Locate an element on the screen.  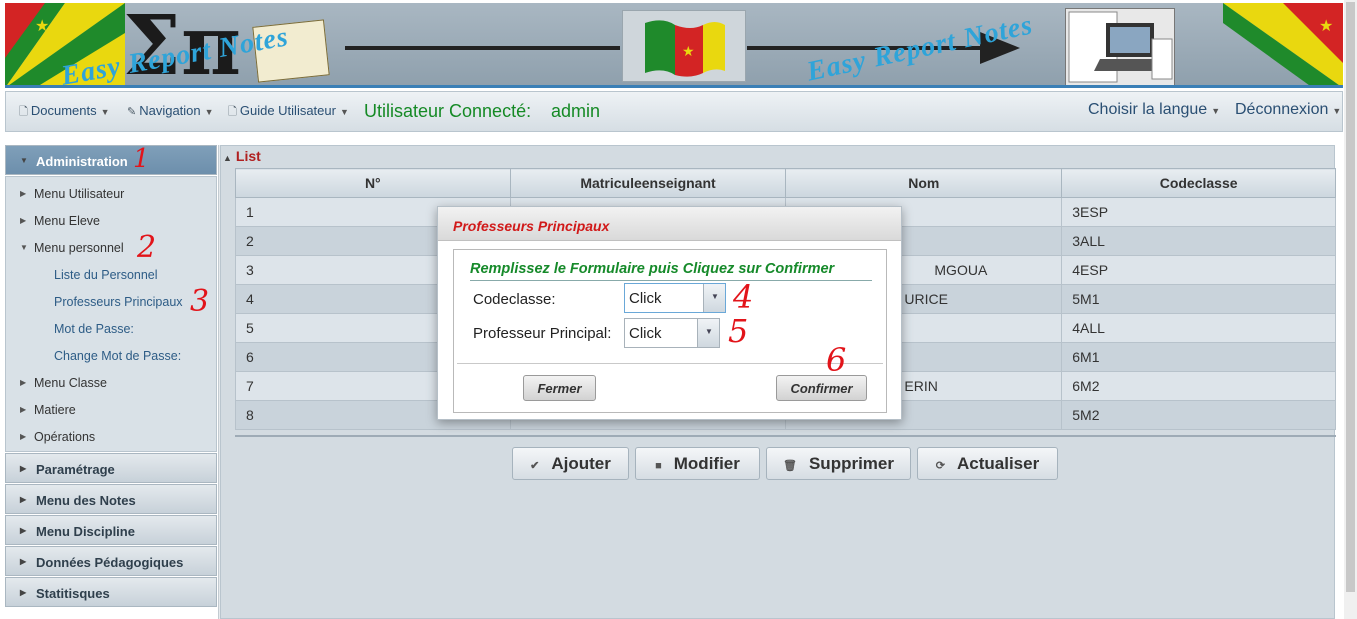
delete-button: 🗑 Supprimer is located at coordinates (838, 463).